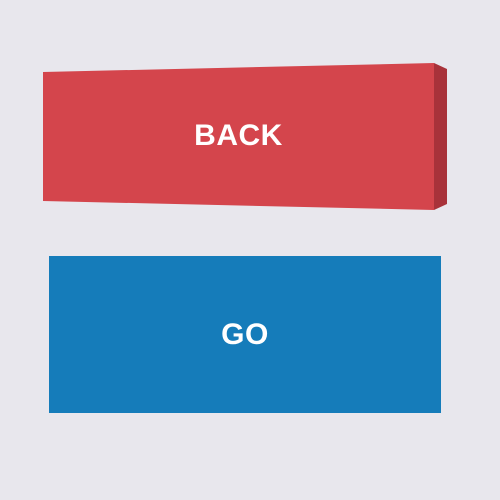 This screenshot has height=500, width=500. Describe the element at coordinates (238, 135) in the screenshot. I see `back-button-label: BACK` at that location.